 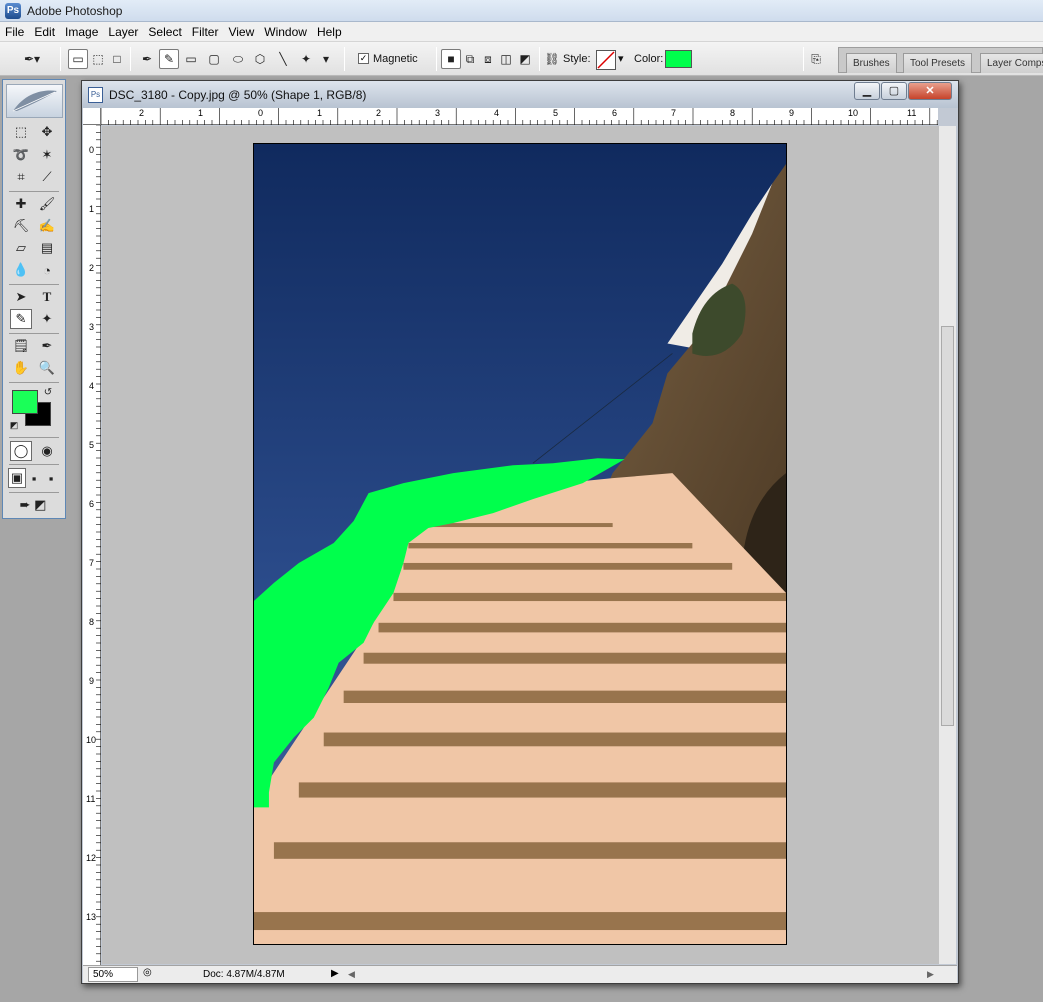 I want to click on intersect-shape-areas-icon: ◫, so click(x=506, y=59).